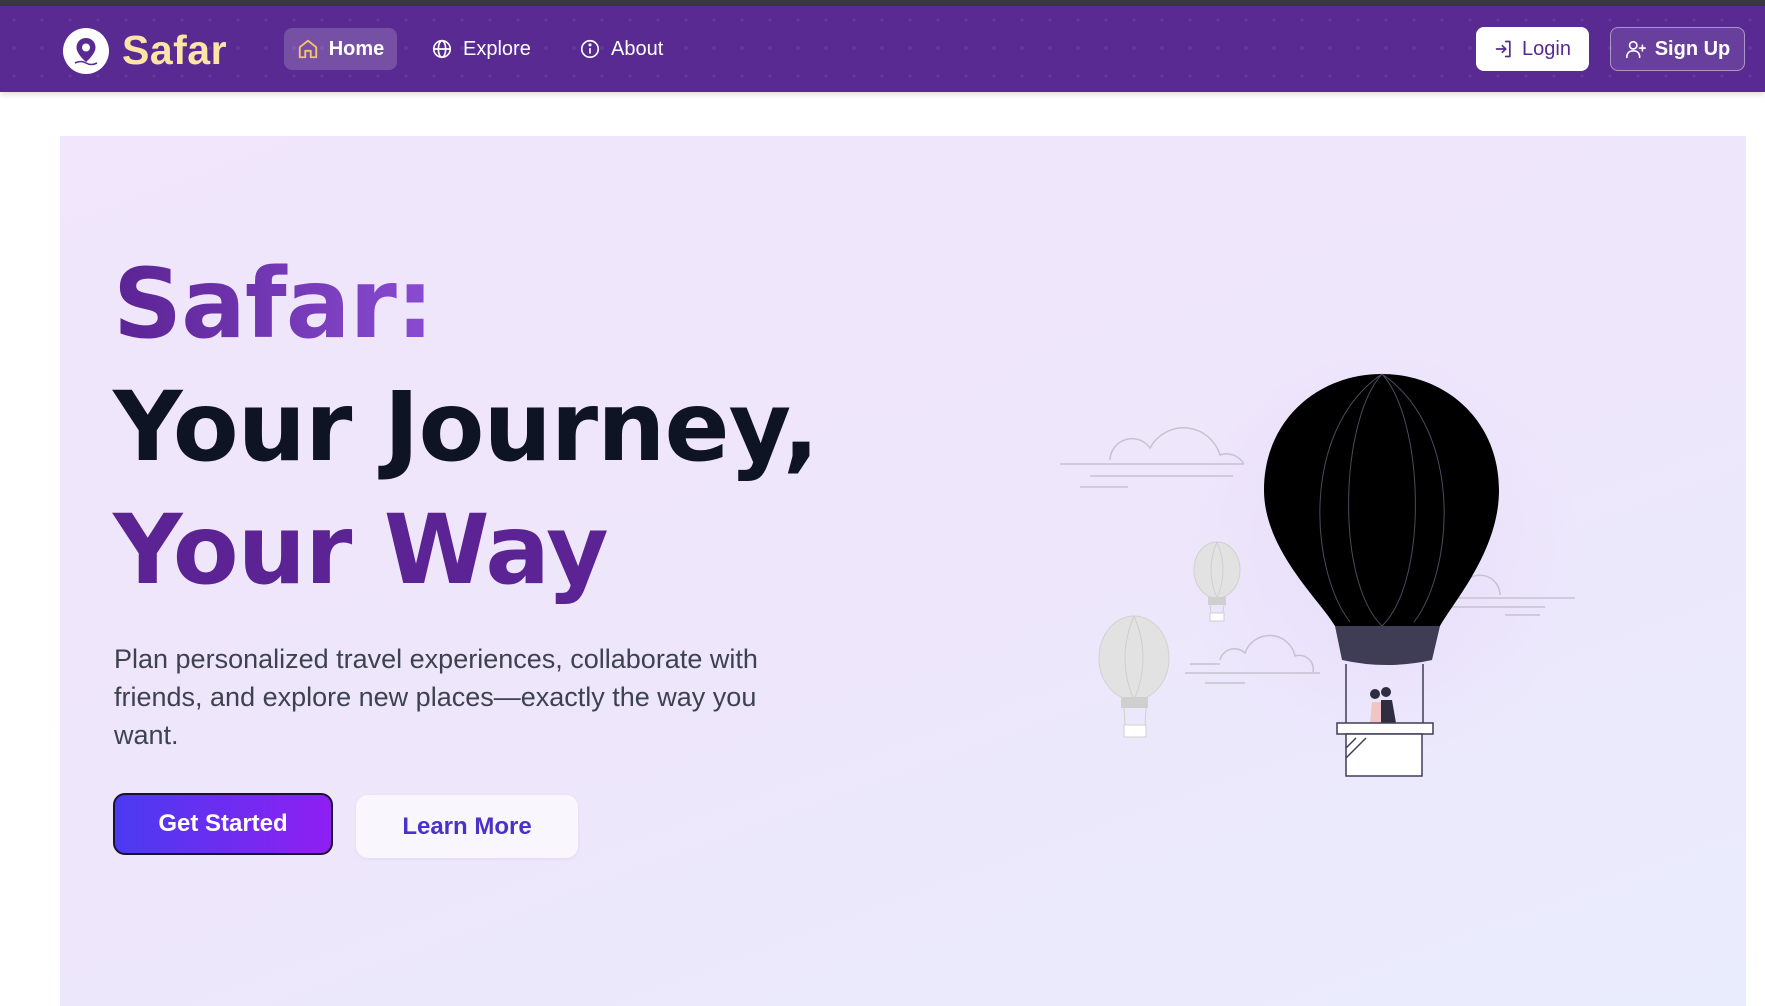 The image size is (1765, 1006). What do you see at coordinates (1635, 49) in the screenshot?
I see `user-plus-icon` at bounding box center [1635, 49].